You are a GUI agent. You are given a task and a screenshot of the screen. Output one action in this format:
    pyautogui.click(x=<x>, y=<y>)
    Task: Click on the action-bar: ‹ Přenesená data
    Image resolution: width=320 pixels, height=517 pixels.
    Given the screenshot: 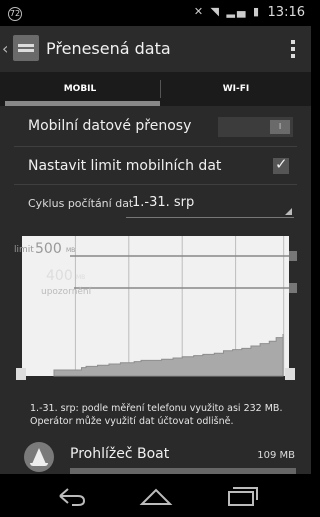 What is the action you would take?
    pyautogui.click(x=155, y=49)
    